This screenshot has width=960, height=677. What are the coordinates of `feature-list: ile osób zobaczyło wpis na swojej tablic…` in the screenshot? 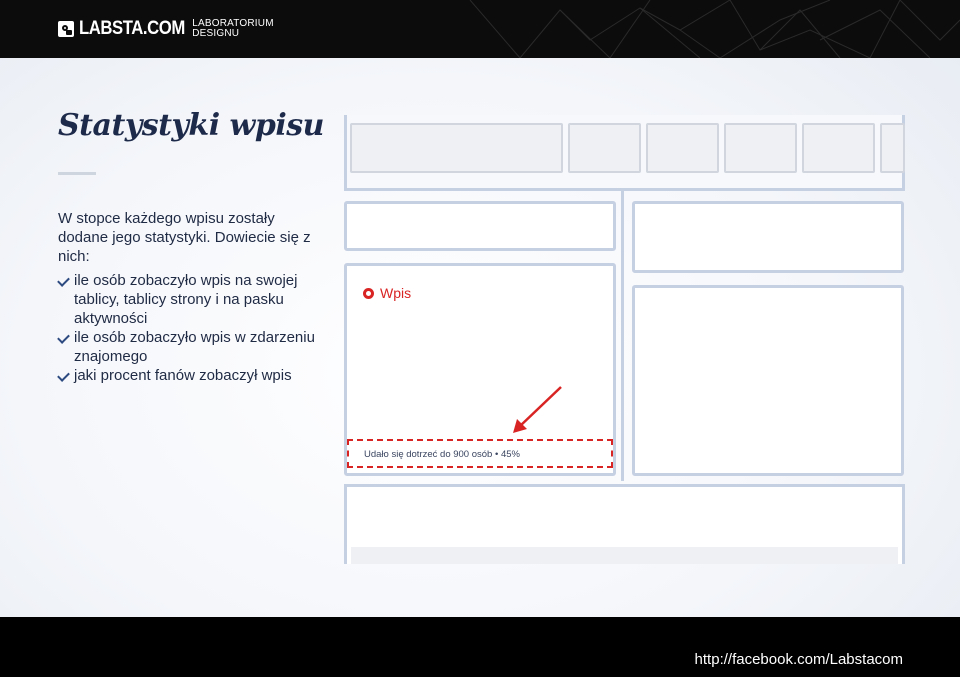 It's located at (190, 328).